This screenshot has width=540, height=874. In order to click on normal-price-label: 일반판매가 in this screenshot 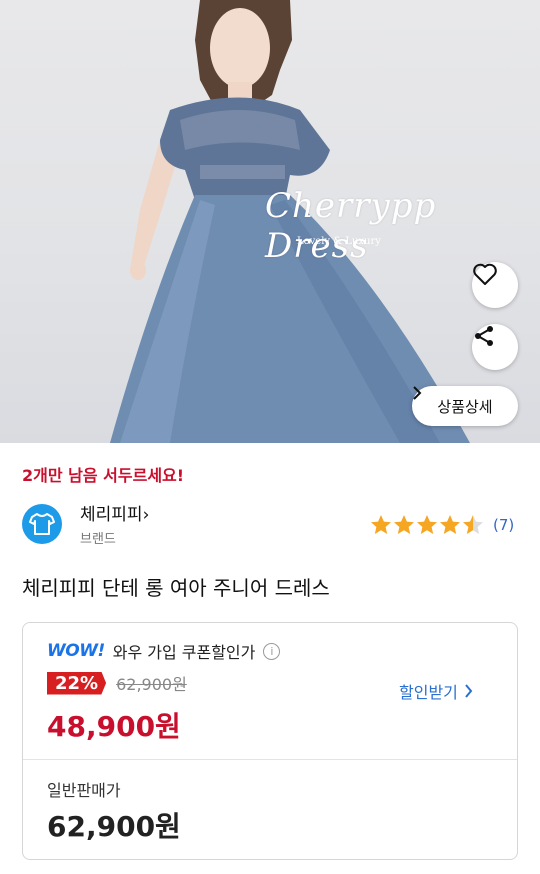, I will do `click(84, 790)`.